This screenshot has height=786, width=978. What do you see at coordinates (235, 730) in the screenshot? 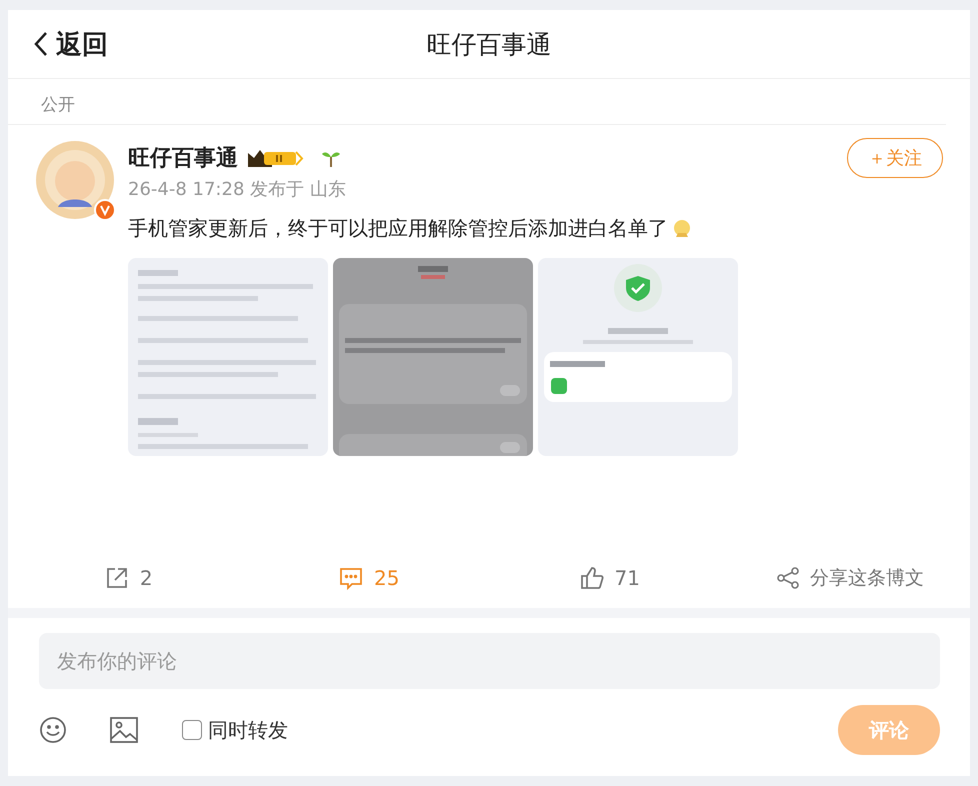
I see `repost-checkbox: 同时转发` at bounding box center [235, 730].